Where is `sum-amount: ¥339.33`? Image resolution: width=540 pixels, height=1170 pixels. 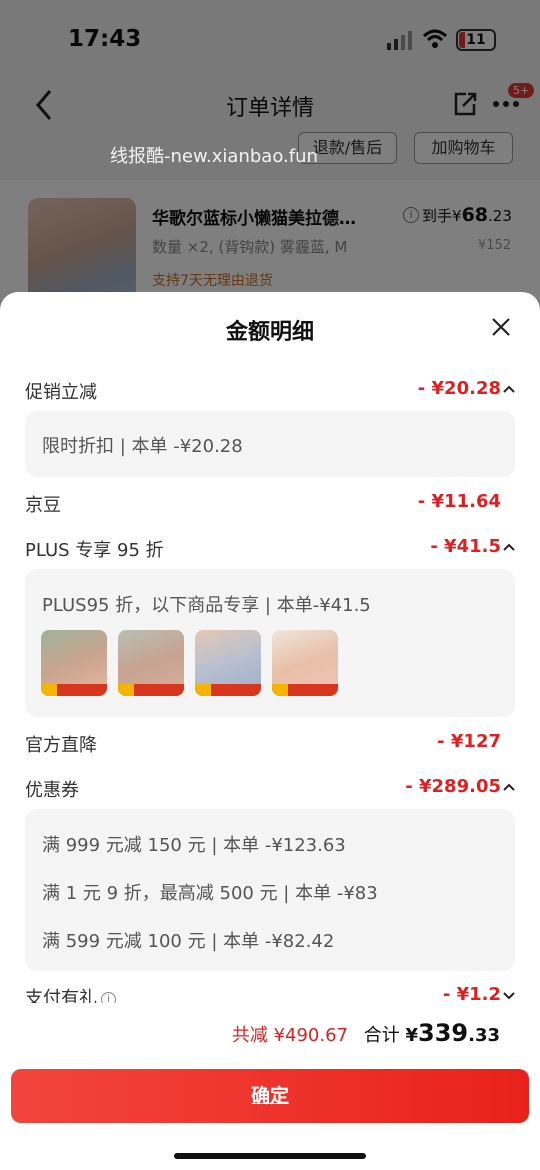 sum-amount: ¥339.33 is located at coordinates (452, 1033).